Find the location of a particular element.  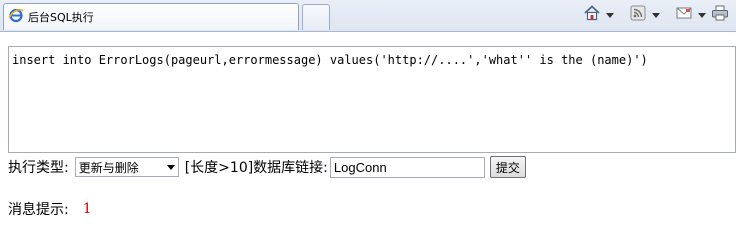

home-button is located at coordinates (592, 15).